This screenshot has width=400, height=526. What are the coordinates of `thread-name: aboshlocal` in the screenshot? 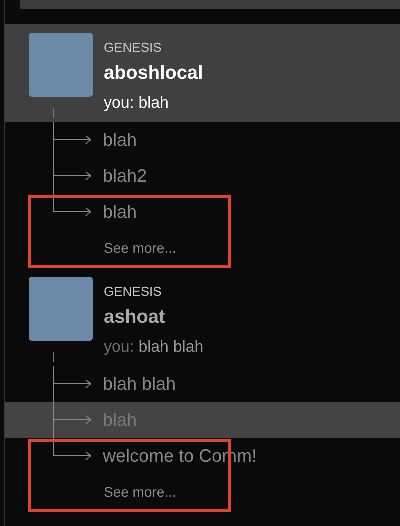 It's located at (154, 74).